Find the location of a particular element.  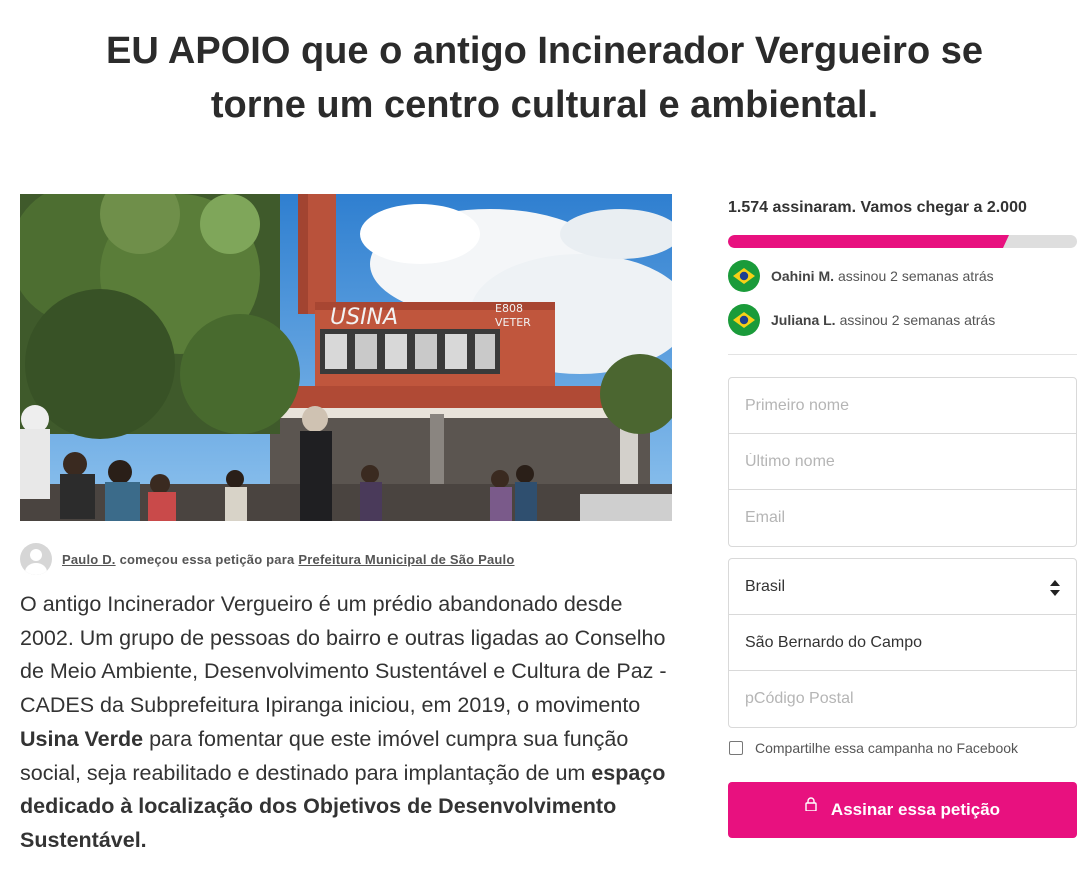

first-name-field is located at coordinates (902, 405).